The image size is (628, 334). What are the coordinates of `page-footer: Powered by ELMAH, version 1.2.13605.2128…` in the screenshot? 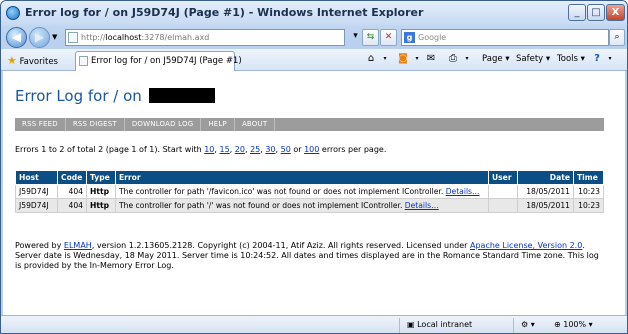 It's located at (311, 256).